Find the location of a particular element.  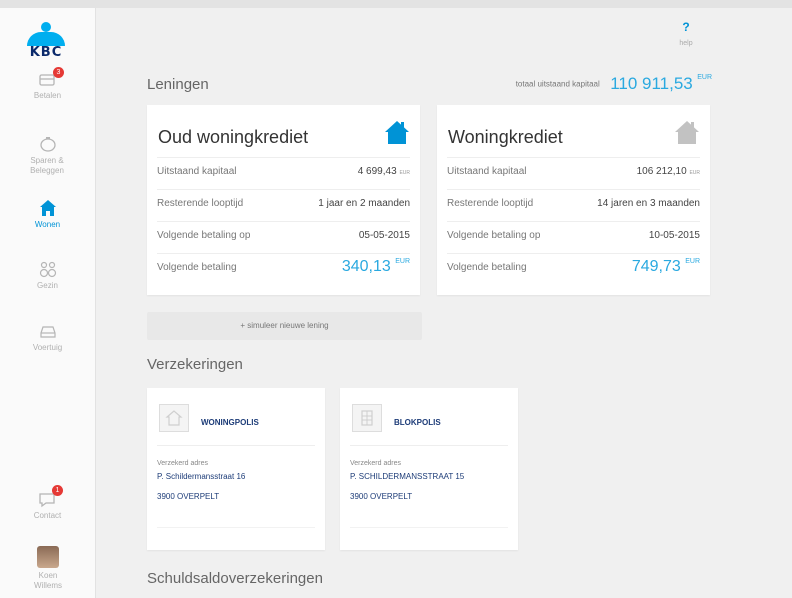

sidebar-item-sparen-beleggen: Sparen & Beleggen is located at coordinates (47, 155).